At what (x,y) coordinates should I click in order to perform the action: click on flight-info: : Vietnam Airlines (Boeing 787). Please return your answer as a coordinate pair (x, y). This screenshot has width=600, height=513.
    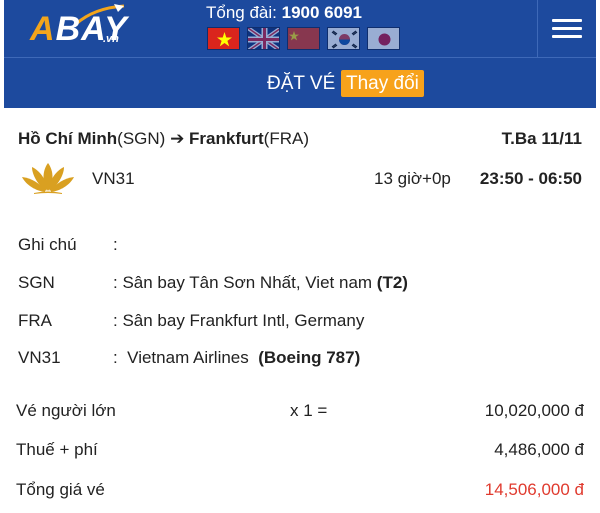
    Looking at the image, I should click on (236, 358).